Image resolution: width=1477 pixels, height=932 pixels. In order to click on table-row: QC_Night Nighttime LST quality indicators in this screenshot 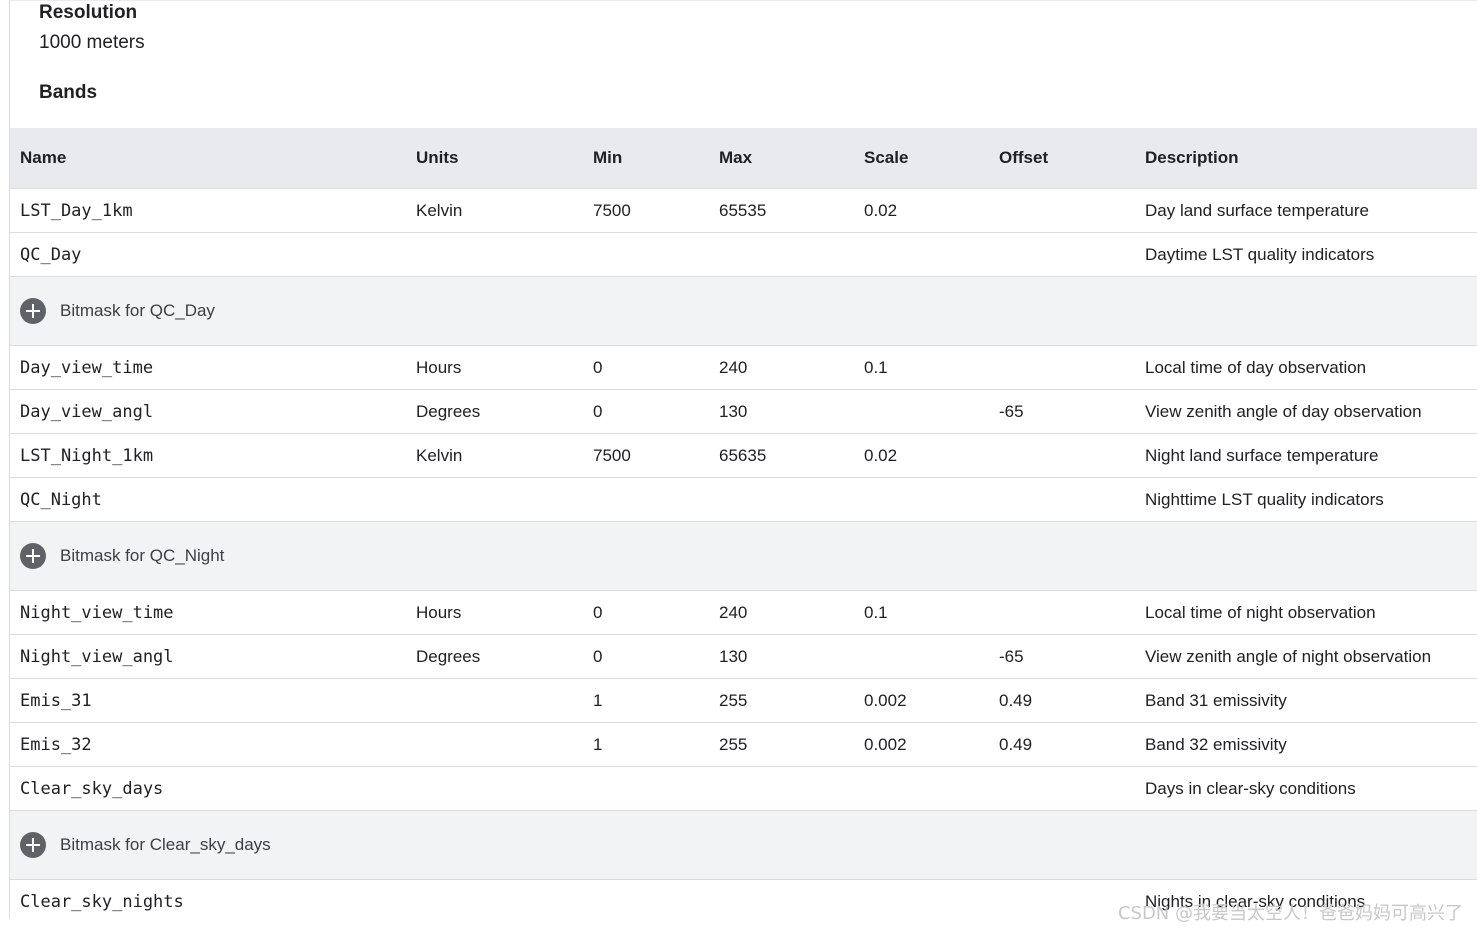, I will do `click(743, 500)`.